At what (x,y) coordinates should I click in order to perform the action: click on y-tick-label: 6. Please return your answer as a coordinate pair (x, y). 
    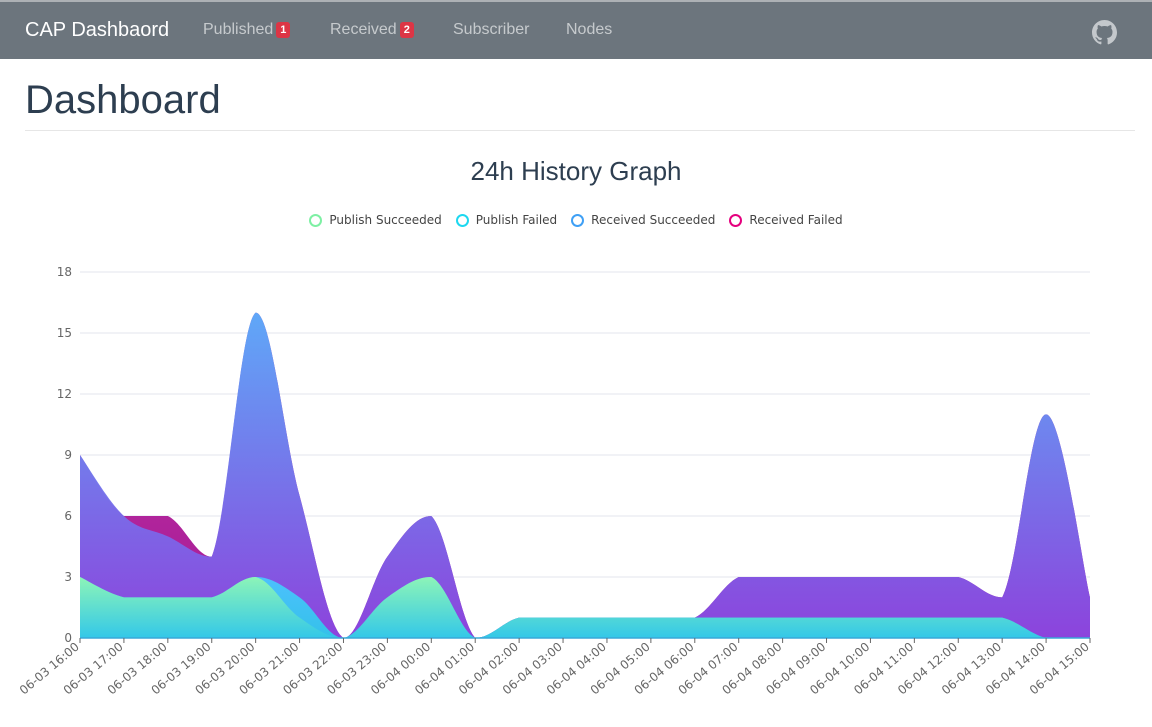
    Looking at the image, I should click on (68, 516).